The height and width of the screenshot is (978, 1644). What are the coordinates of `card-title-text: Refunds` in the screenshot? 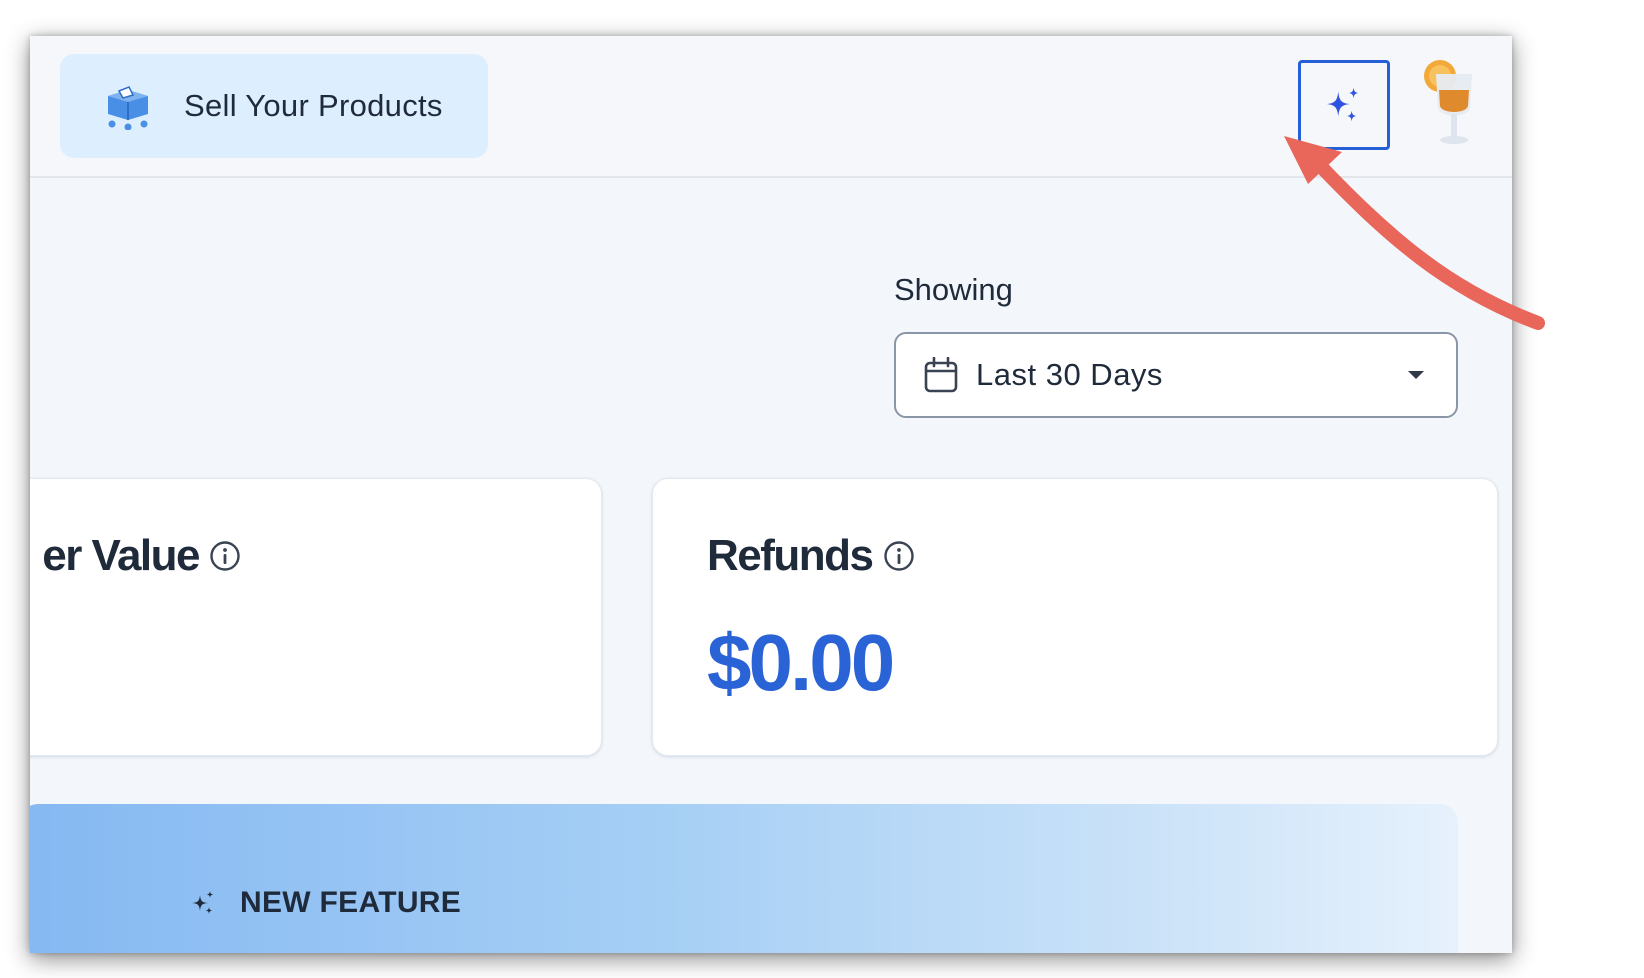 It's located at (790, 555).